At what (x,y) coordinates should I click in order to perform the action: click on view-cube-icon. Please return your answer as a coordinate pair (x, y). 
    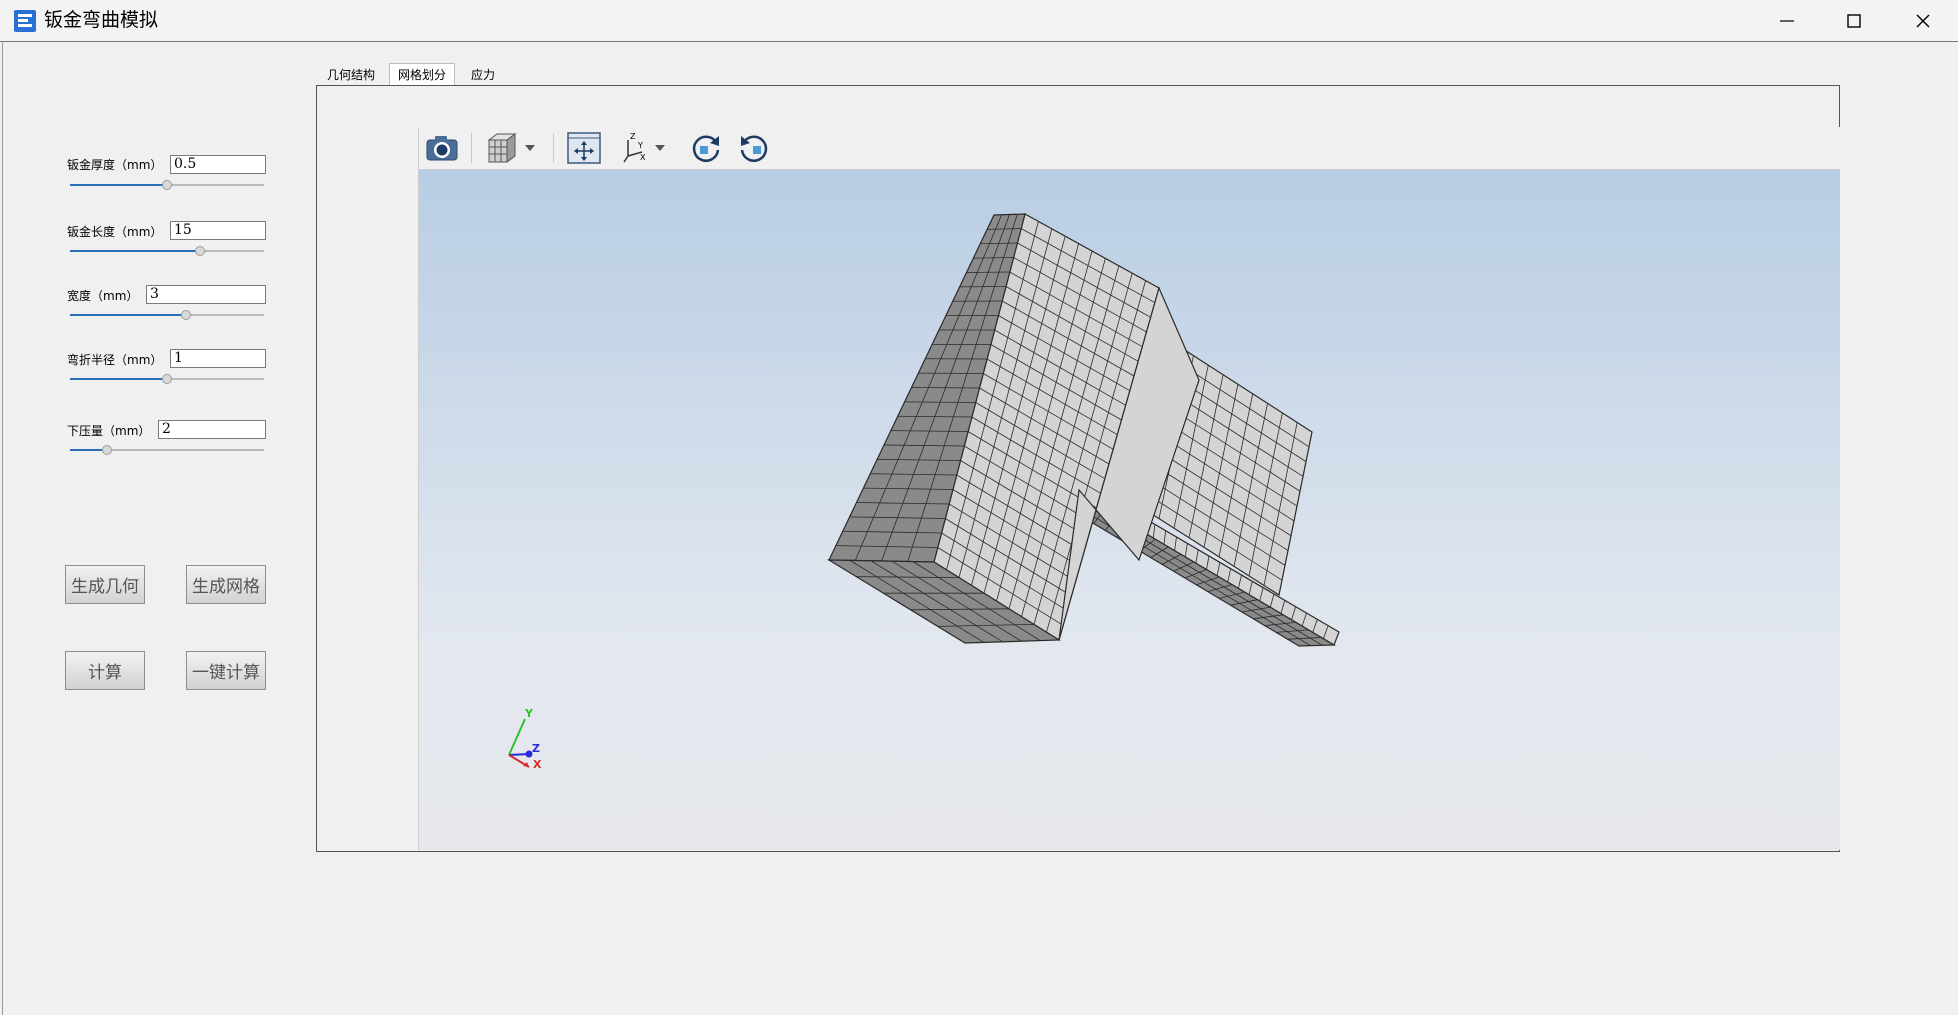
    Looking at the image, I should click on (502, 148).